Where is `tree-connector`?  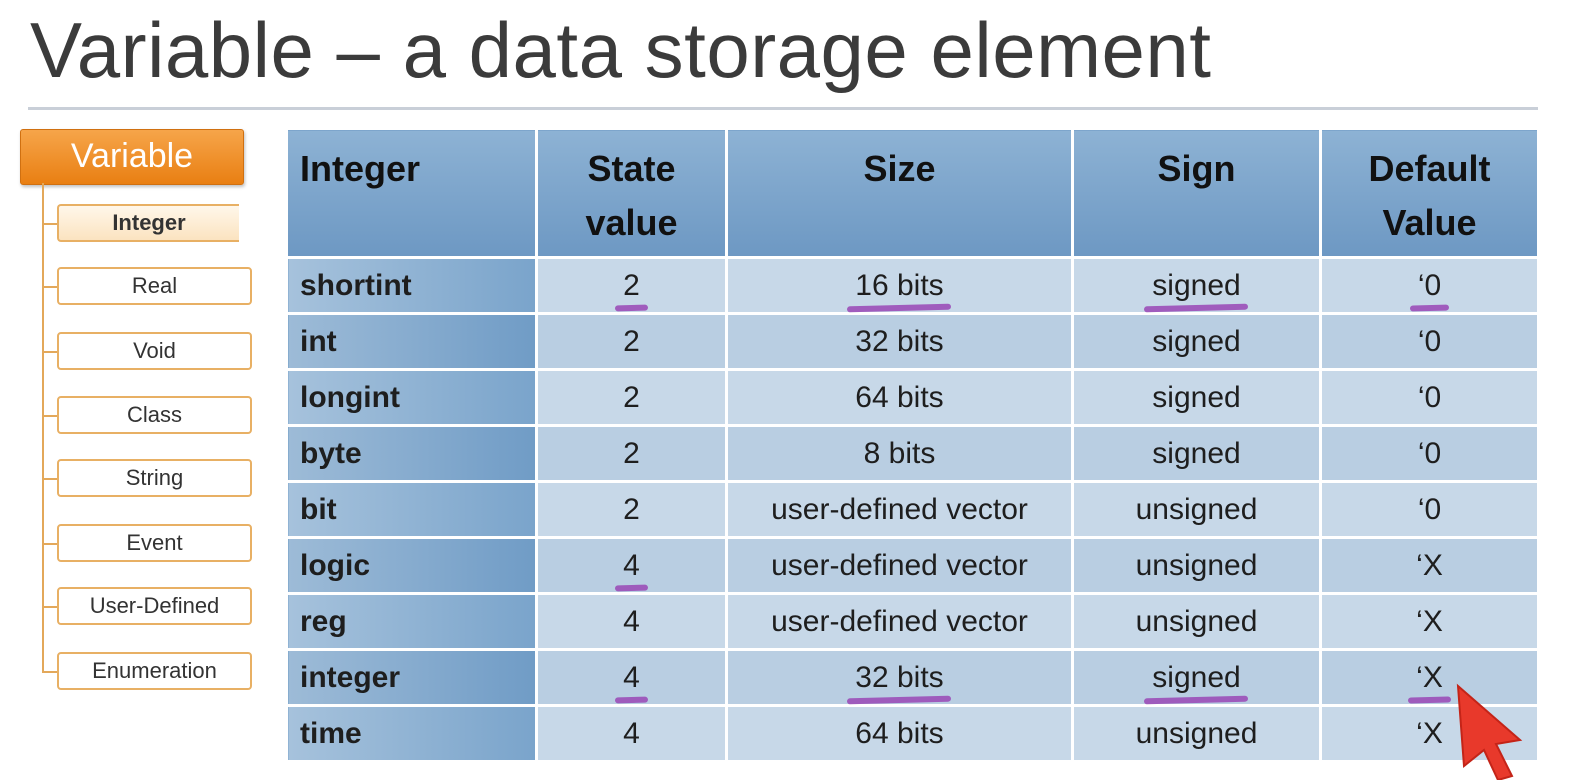
tree-connector is located at coordinates (43, 428).